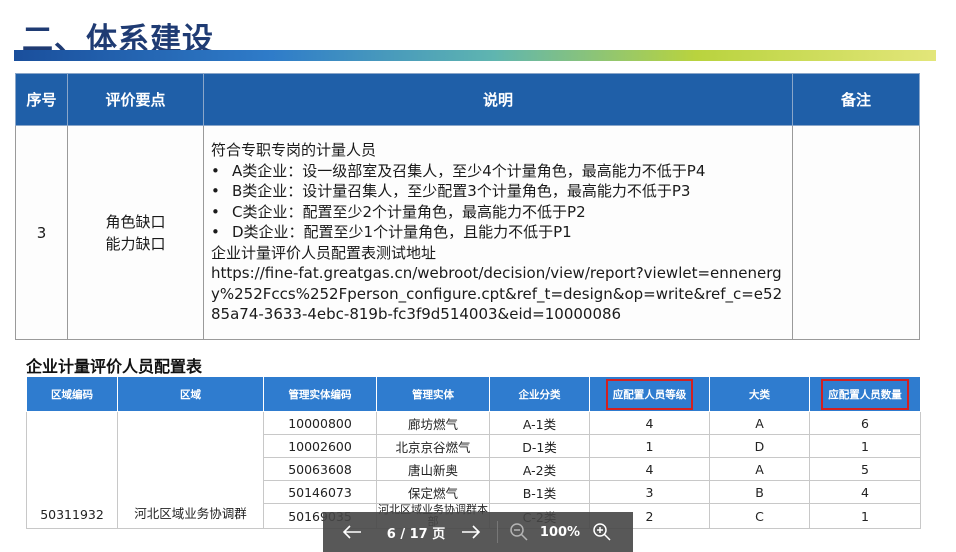 The height and width of the screenshot is (552, 956). I want to click on bullet-item: • C类企业：配置至少2个计量角色，最高能力不低于P2, so click(498, 212).